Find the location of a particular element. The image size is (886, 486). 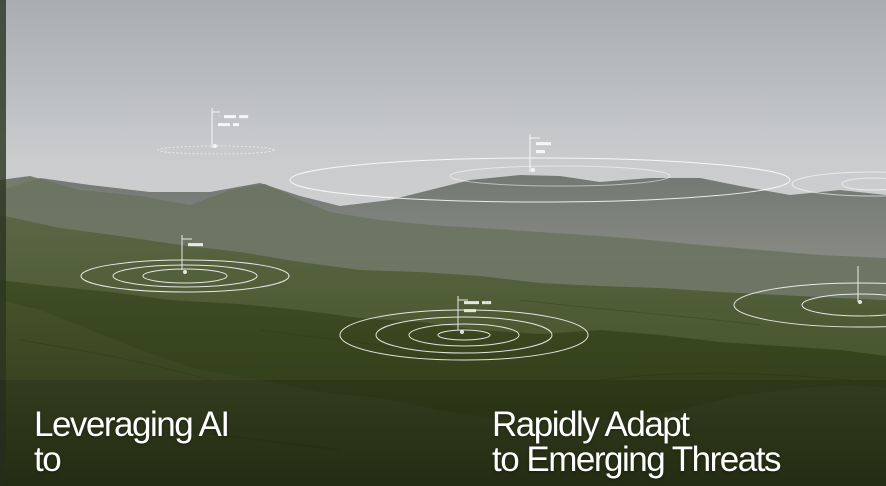

caption-left: Leveraging AI to is located at coordinates (132, 442).